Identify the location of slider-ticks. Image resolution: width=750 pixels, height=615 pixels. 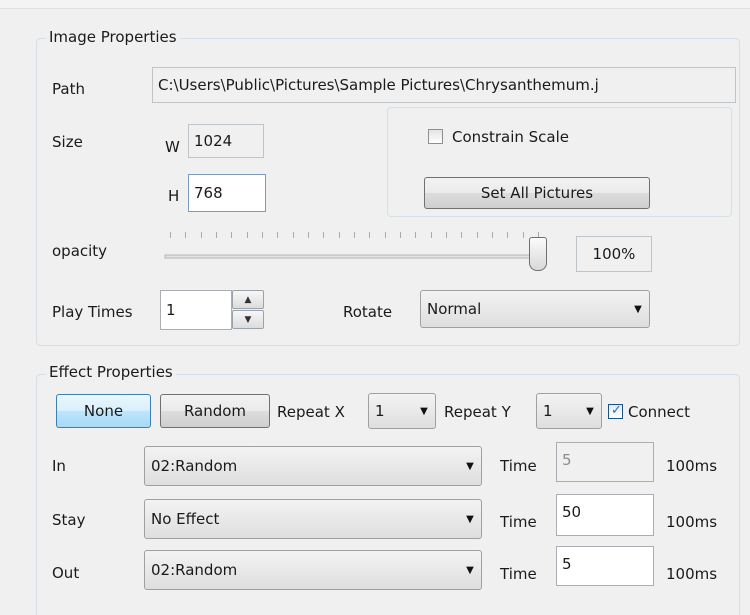
(355, 245).